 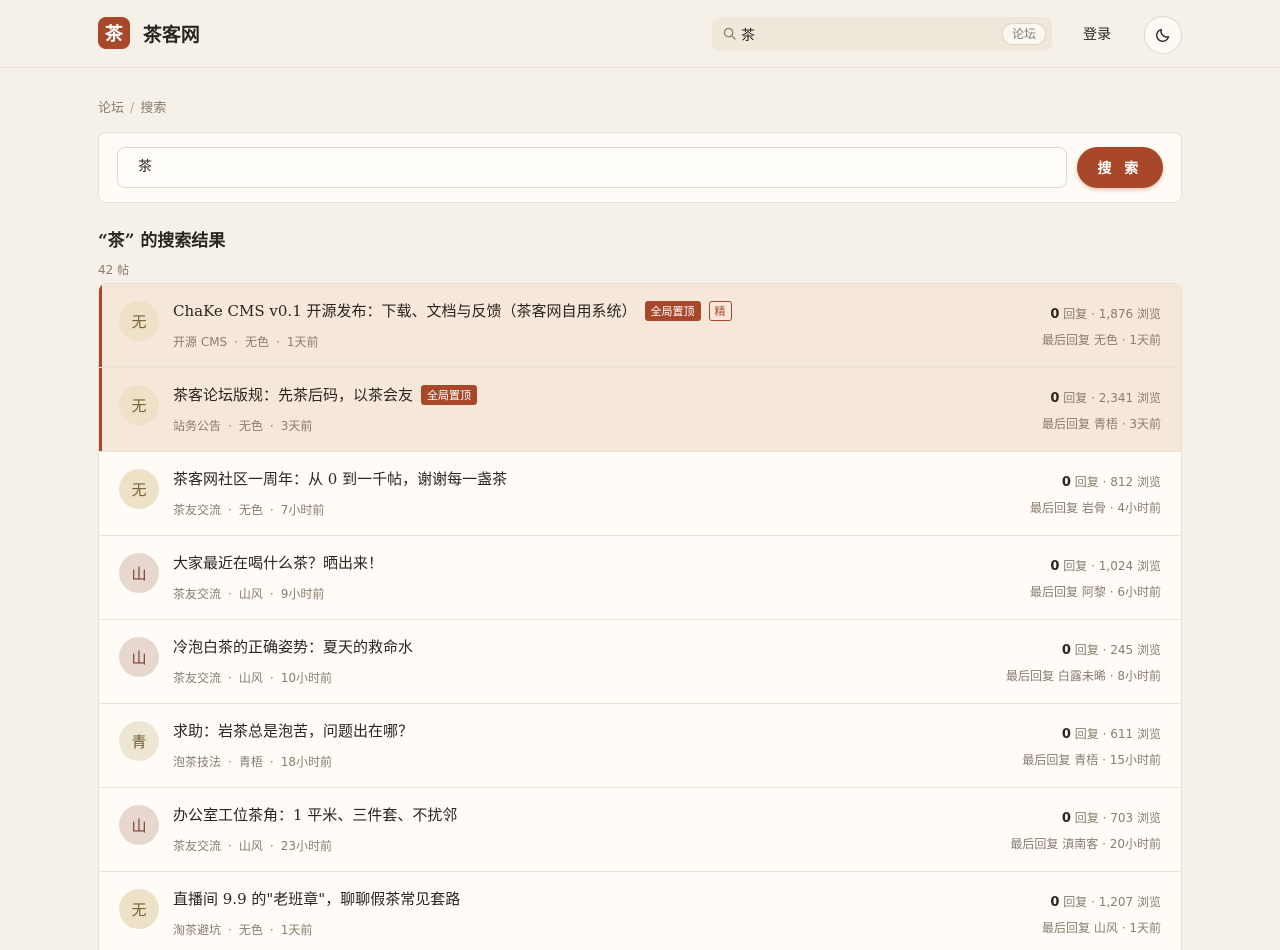 I want to click on last-reply-user: 岩骨, so click(x=1094, y=508).